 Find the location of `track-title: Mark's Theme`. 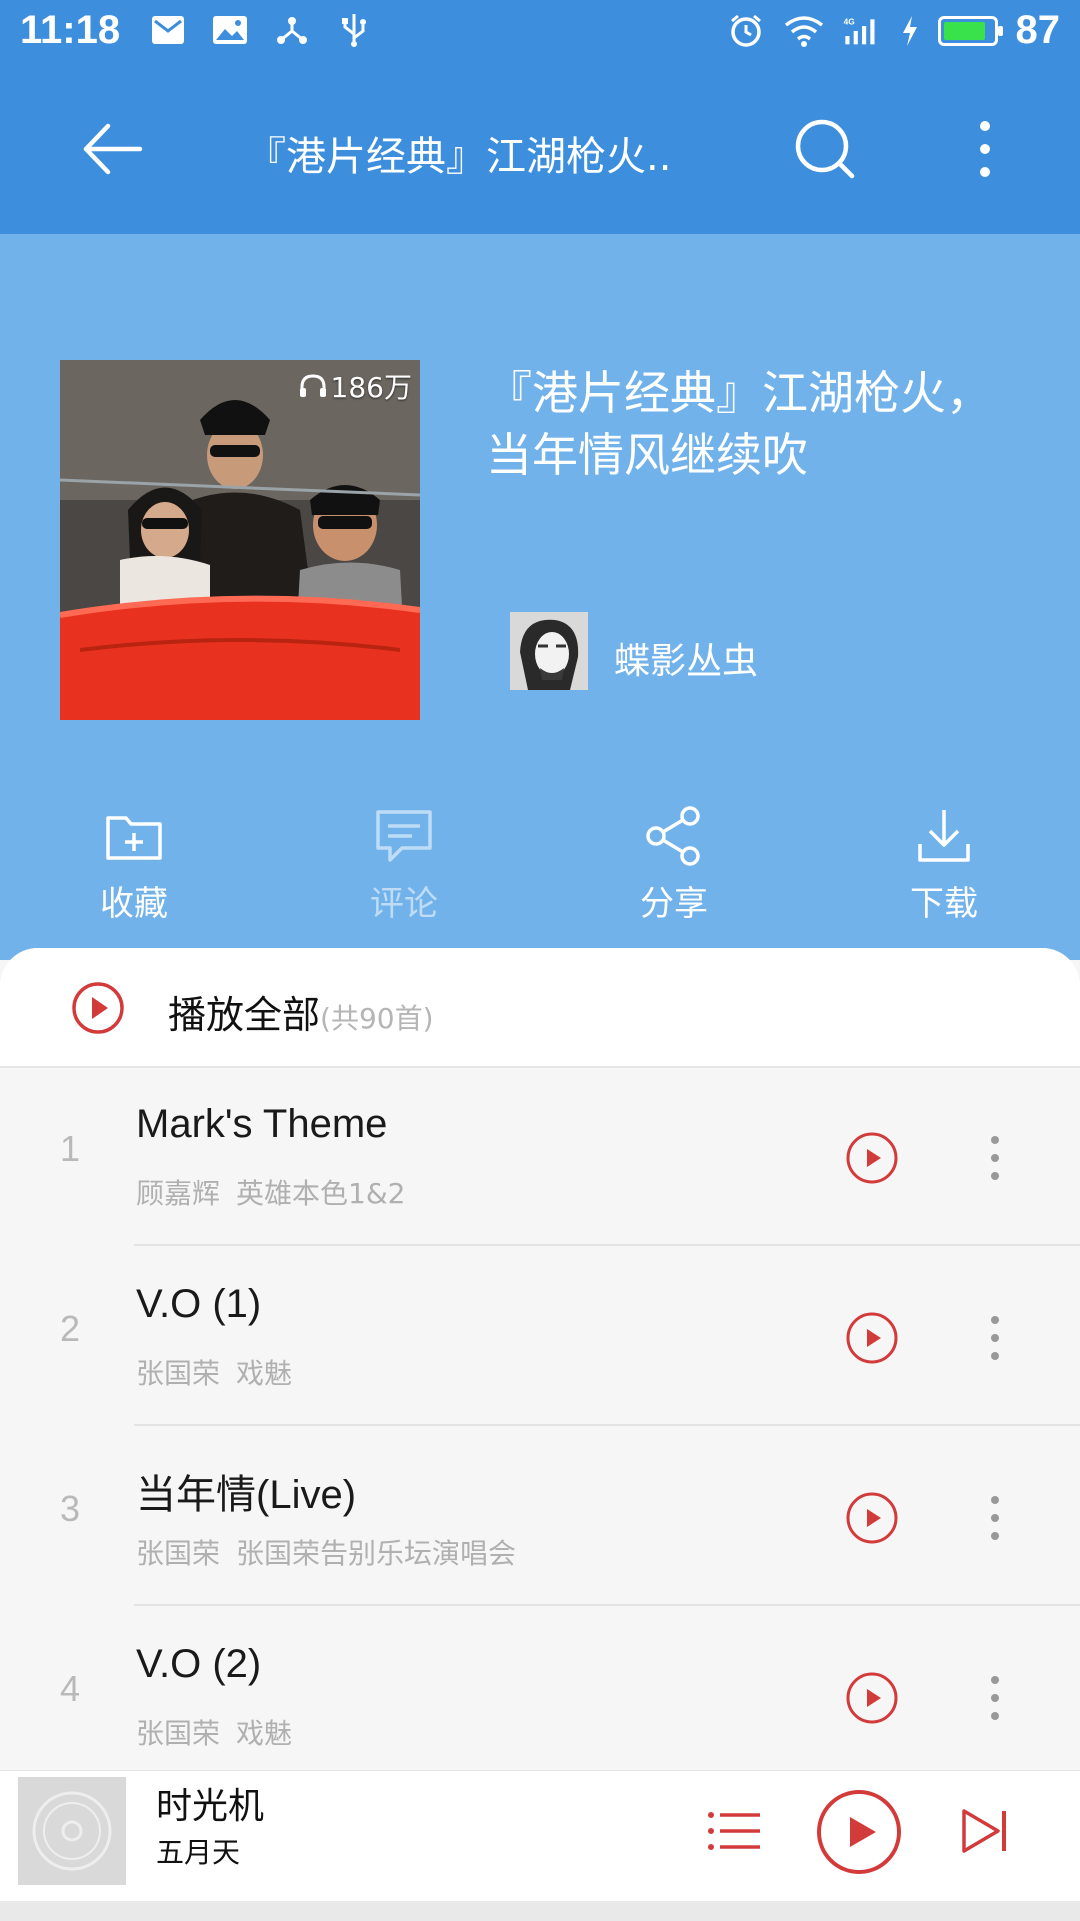

track-title: Mark's Theme is located at coordinates (262, 1124).